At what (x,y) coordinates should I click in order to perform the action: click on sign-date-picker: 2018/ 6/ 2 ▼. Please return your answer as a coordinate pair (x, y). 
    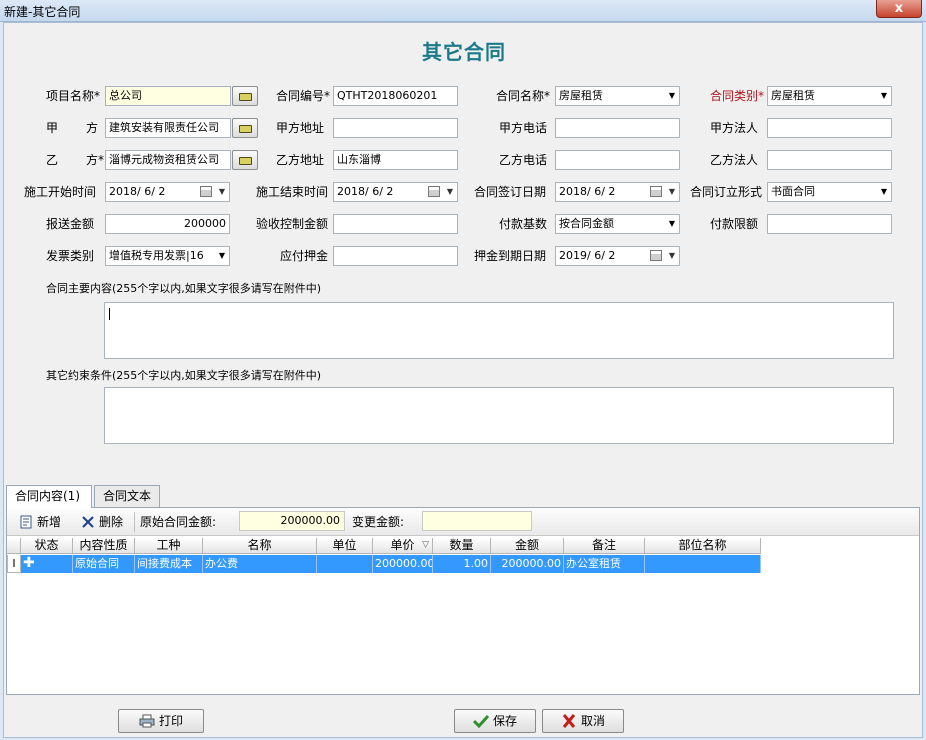
    Looking at the image, I should click on (617, 192).